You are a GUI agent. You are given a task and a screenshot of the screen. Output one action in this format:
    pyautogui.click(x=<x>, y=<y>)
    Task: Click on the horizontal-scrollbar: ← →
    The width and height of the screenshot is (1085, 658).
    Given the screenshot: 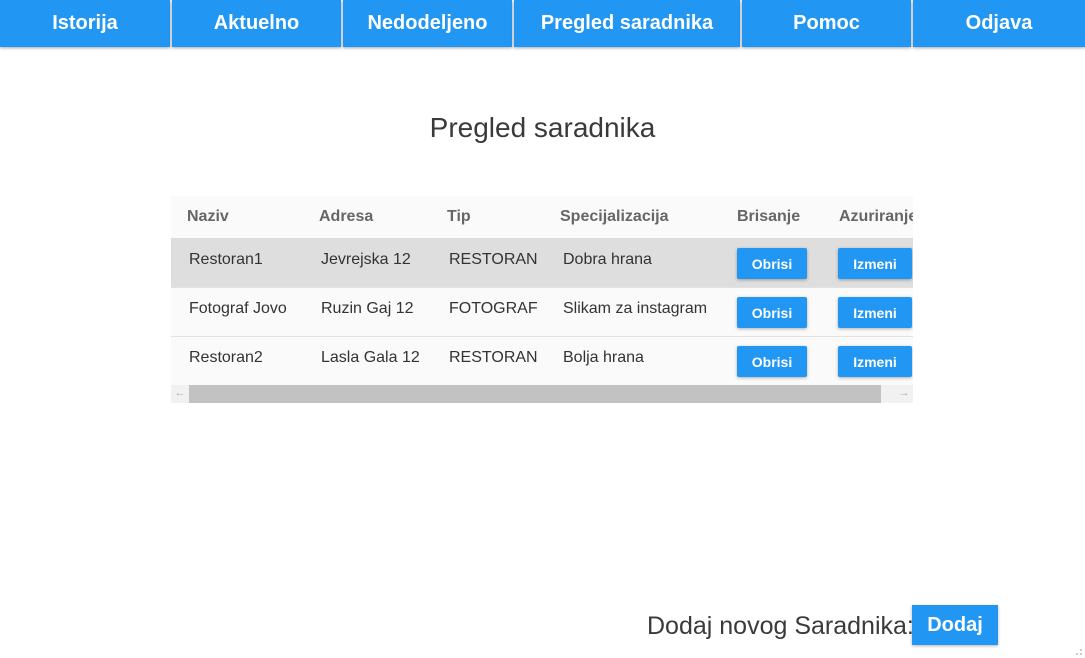 What is the action you would take?
    pyautogui.click(x=542, y=394)
    